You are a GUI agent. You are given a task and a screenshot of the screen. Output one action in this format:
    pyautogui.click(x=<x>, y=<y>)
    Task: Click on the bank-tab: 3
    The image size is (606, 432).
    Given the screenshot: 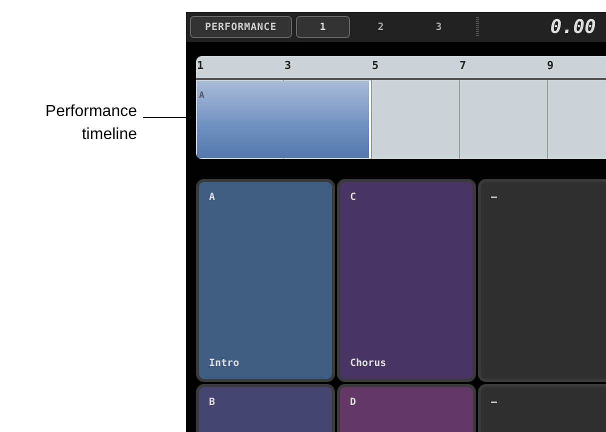 What is the action you would take?
    pyautogui.click(x=439, y=27)
    